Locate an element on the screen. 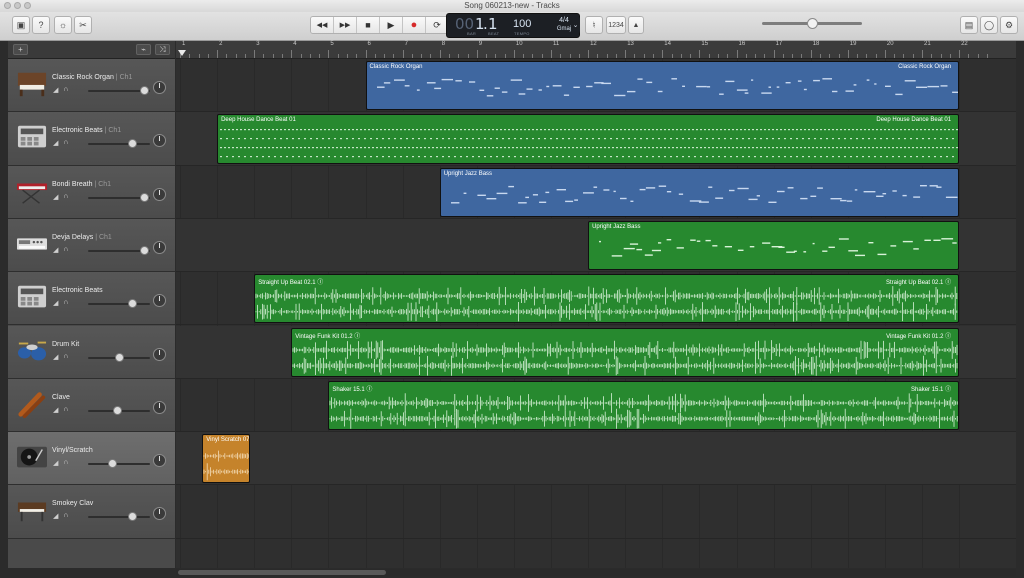 The height and width of the screenshot is (578, 1024). tuner-button: ♮ is located at coordinates (594, 25).